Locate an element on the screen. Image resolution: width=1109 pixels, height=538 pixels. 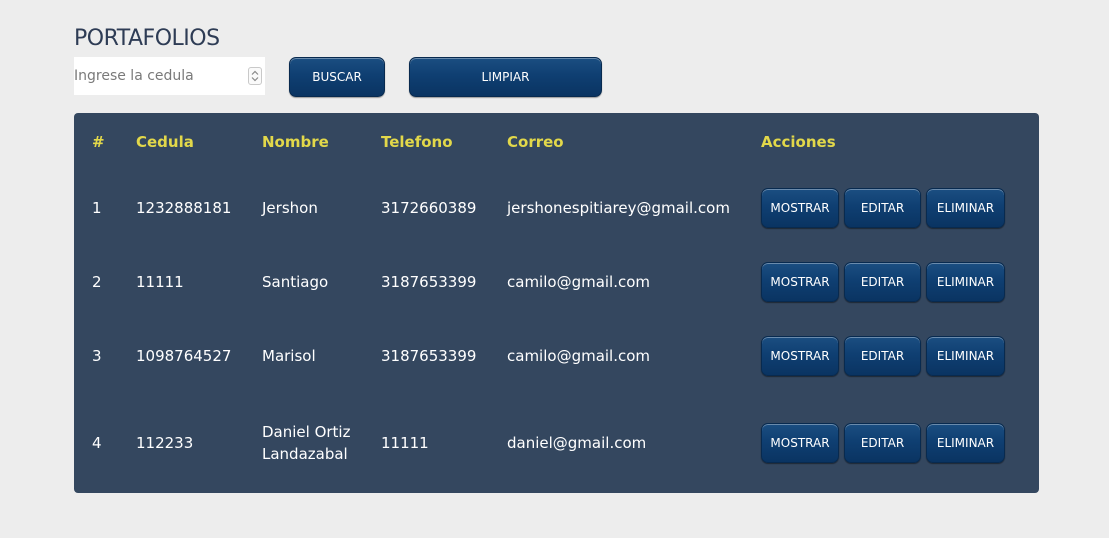
cell-correo: daniel@gmail.com is located at coordinates (577, 443).